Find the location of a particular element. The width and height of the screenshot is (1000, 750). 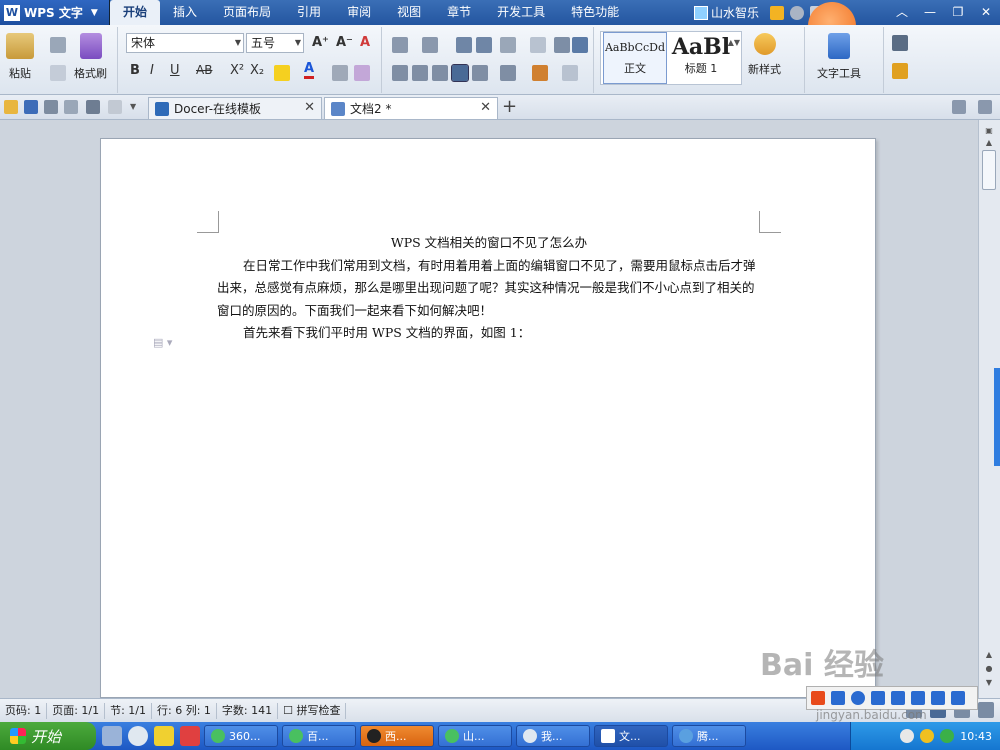

bullets-icon is located at coordinates (400, 45).